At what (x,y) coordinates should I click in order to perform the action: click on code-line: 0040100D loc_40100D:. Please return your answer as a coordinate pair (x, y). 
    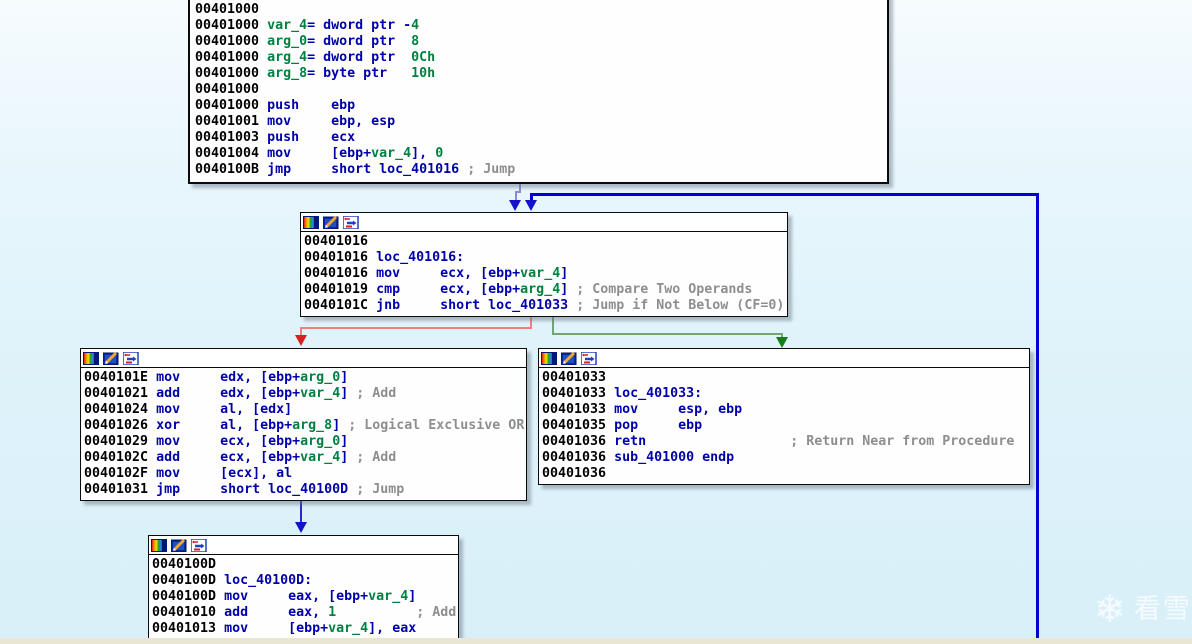
    Looking at the image, I should click on (305, 581).